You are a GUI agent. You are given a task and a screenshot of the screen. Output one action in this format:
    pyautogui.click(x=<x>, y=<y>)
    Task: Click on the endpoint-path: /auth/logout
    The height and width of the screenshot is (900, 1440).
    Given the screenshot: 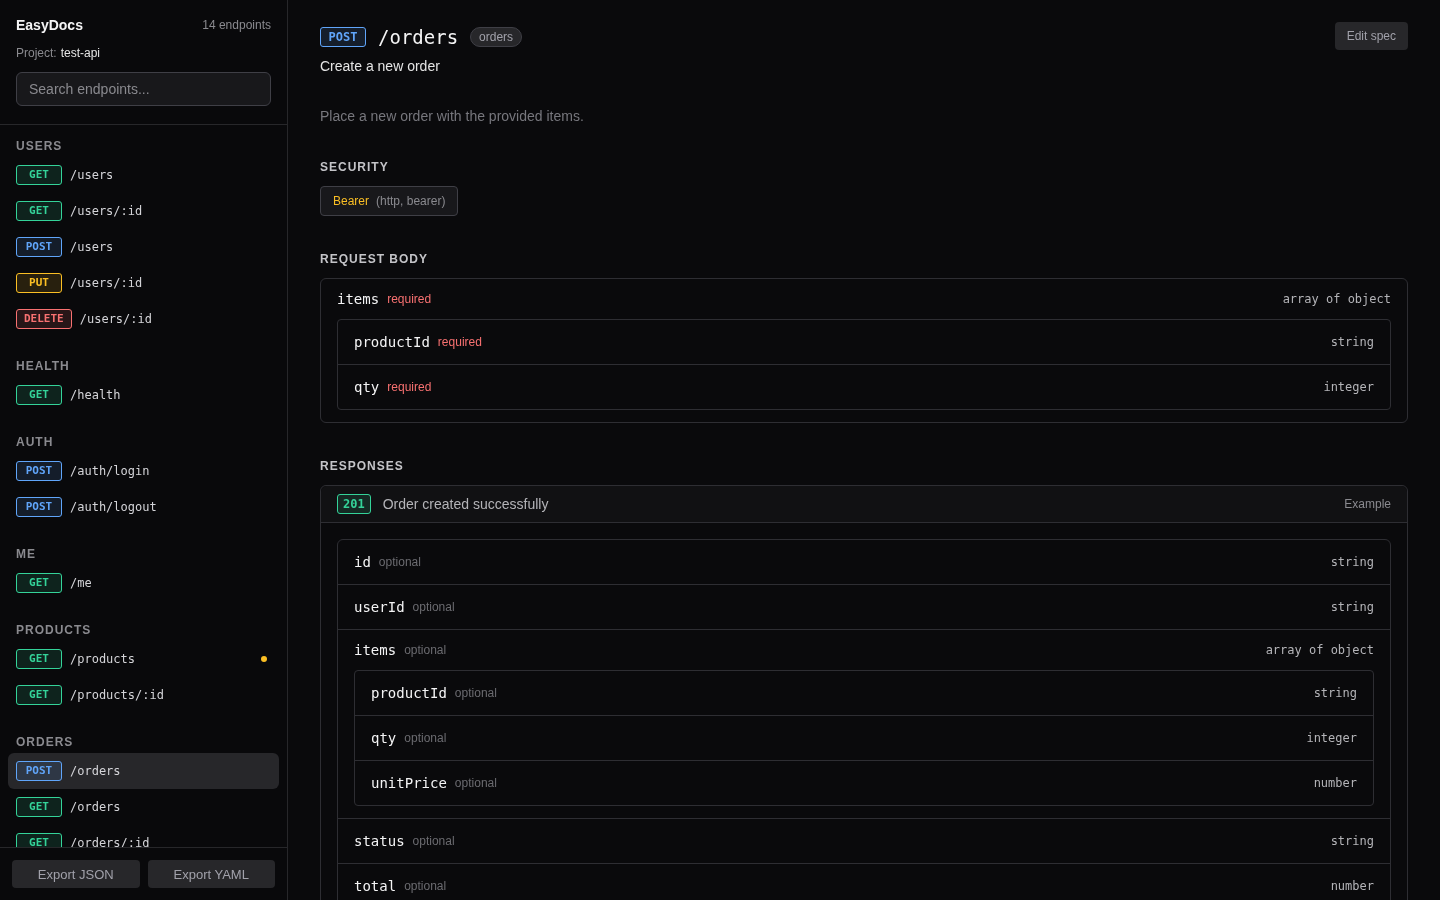 What is the action you would take?
    pyautogui.click(x=113, y=507)
    